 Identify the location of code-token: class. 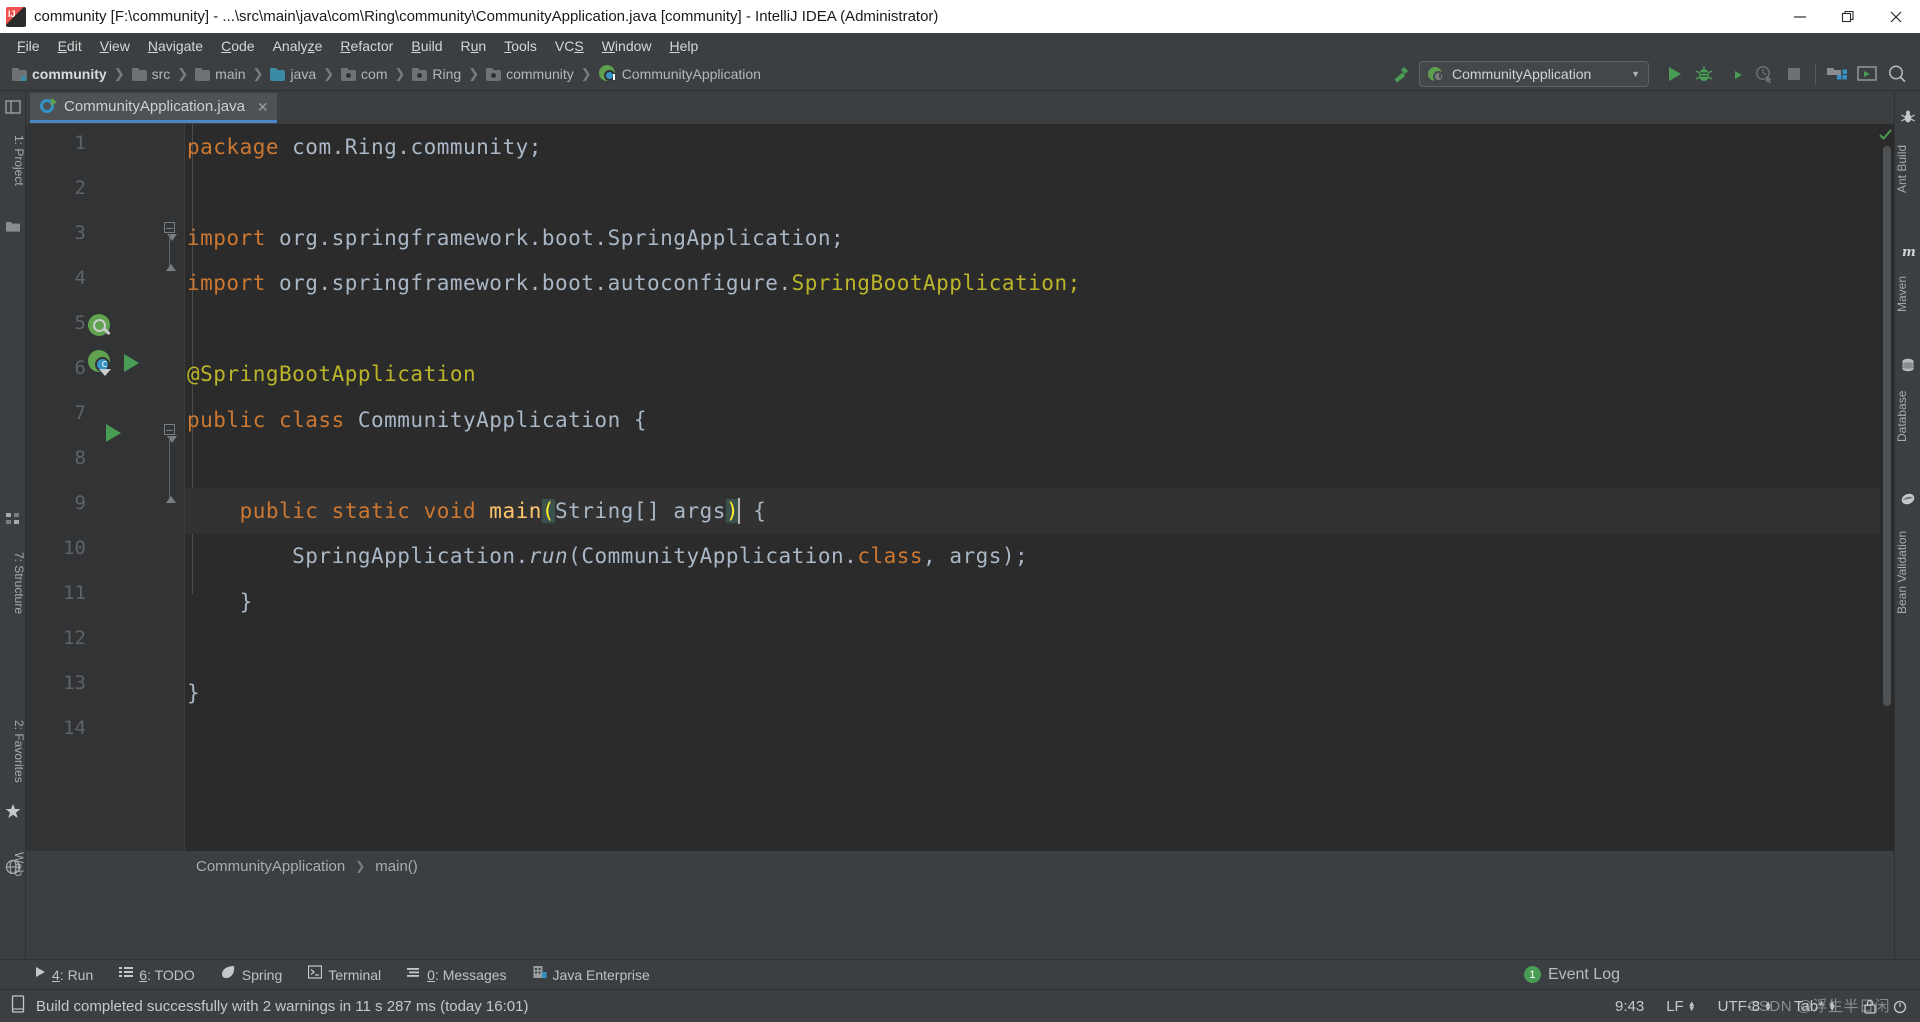
(890, 556).